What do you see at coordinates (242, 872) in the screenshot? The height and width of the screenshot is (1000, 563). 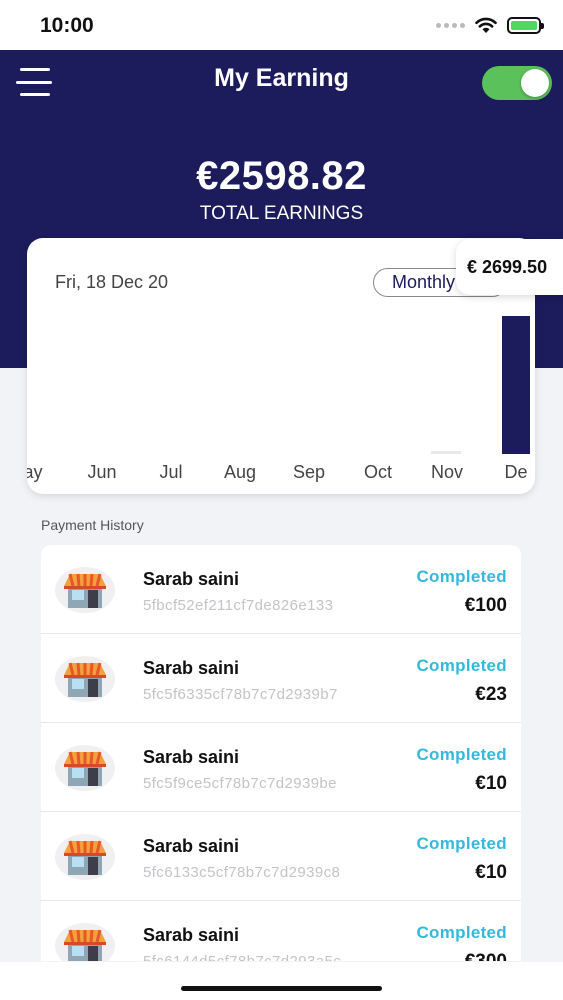 I see `transaction-id: 5fc6133c5cf78b7c7d2939c8` at bounding box center [242, 872].